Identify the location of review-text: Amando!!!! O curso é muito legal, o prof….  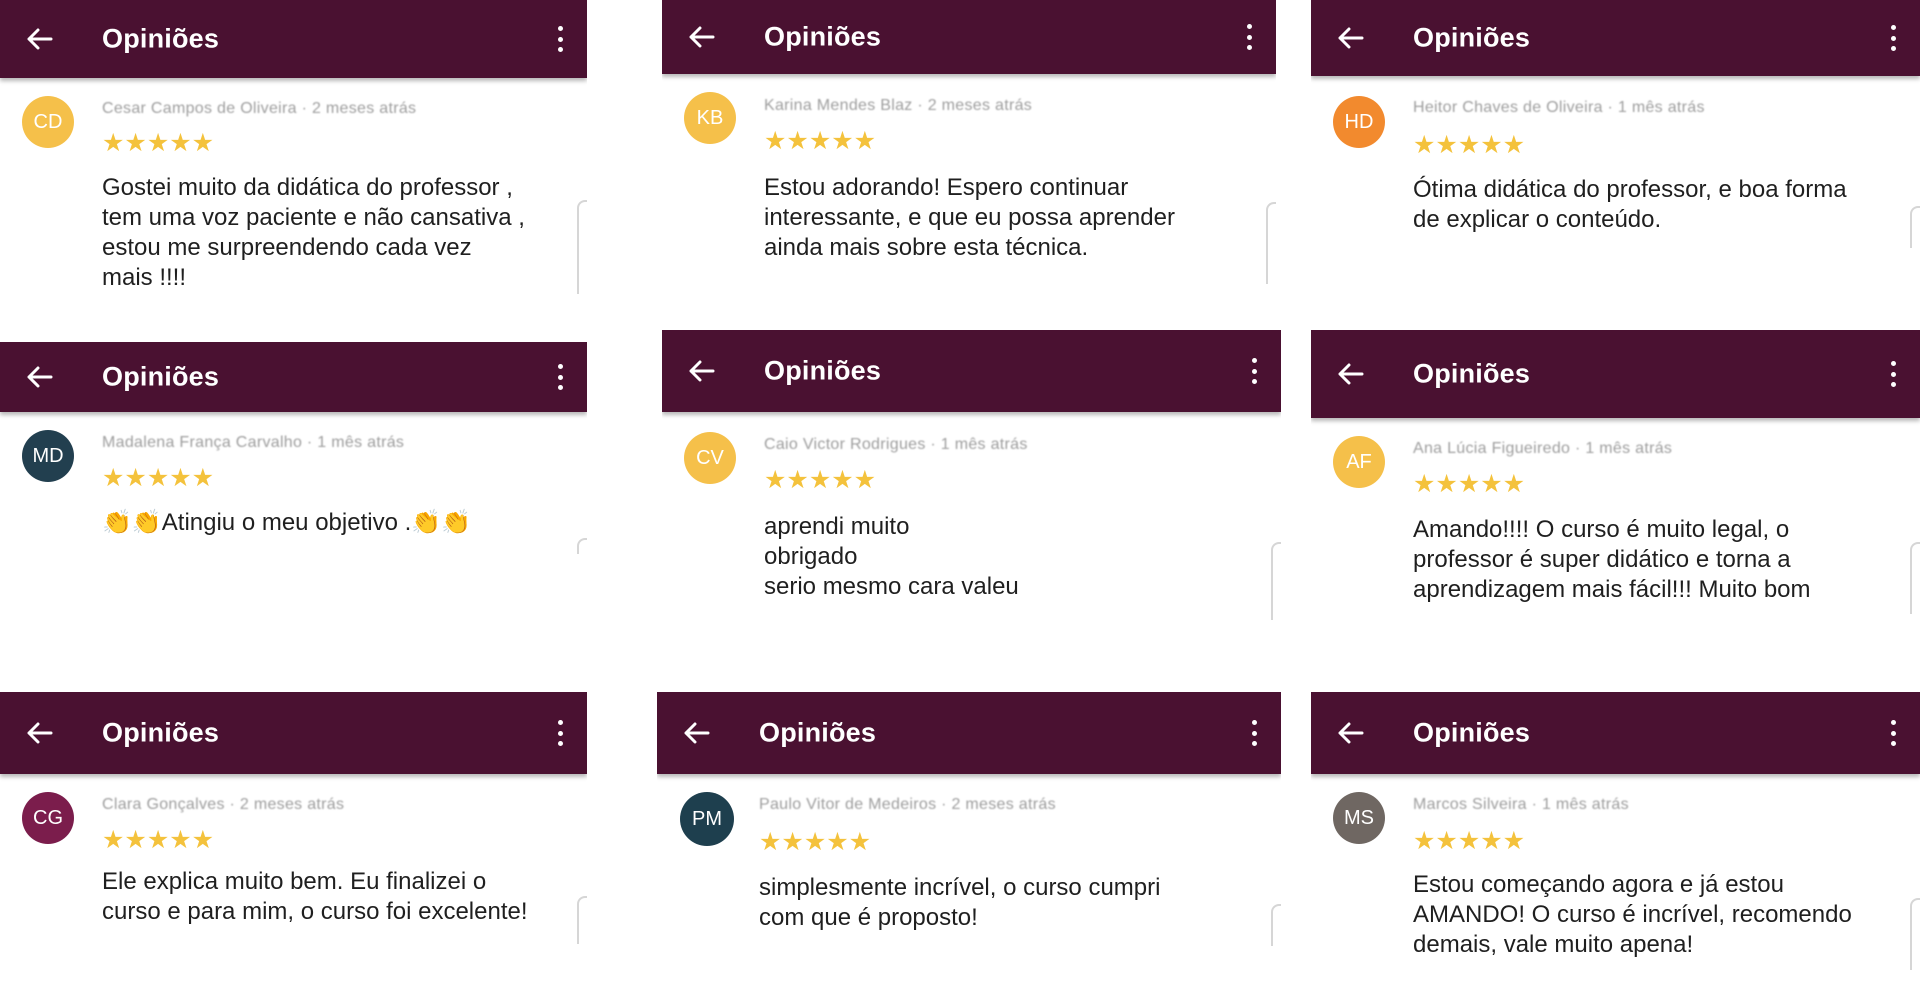
(1612, 559).